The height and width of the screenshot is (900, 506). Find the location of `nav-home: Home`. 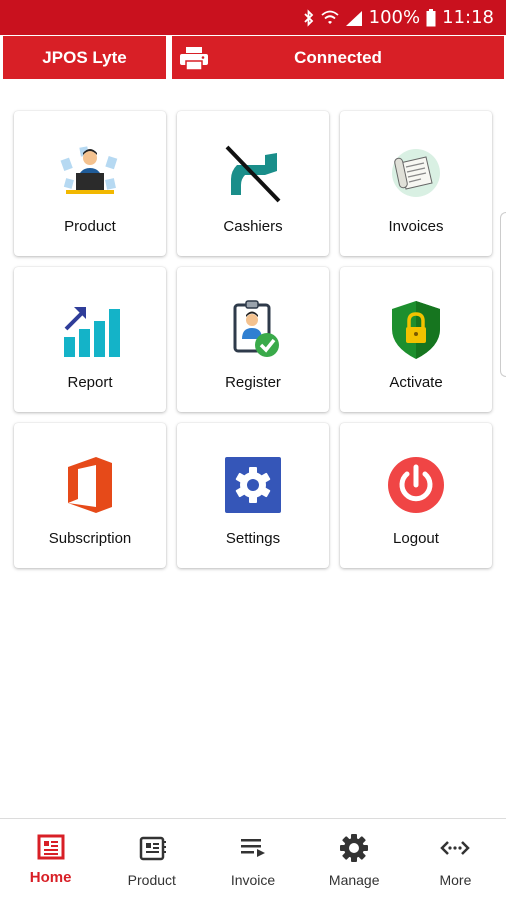

nav-home: Home is located at coordinates (50, 859).